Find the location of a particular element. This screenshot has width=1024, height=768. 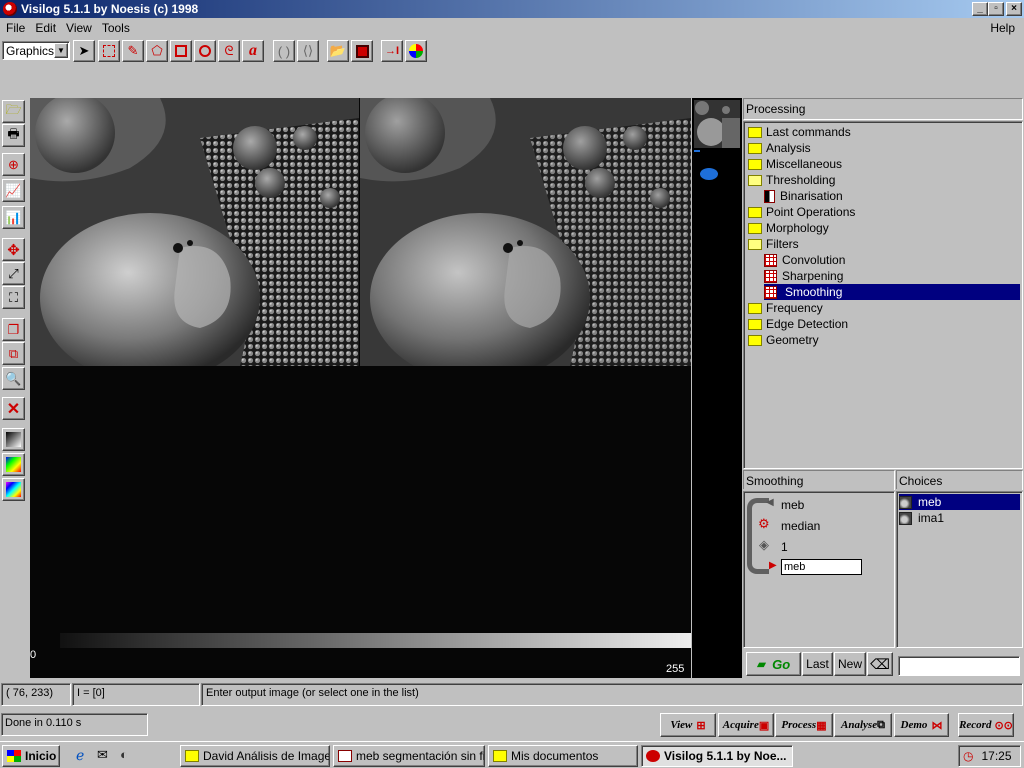

scheduler-icon: ◷ is located at coordinates (968, 756).